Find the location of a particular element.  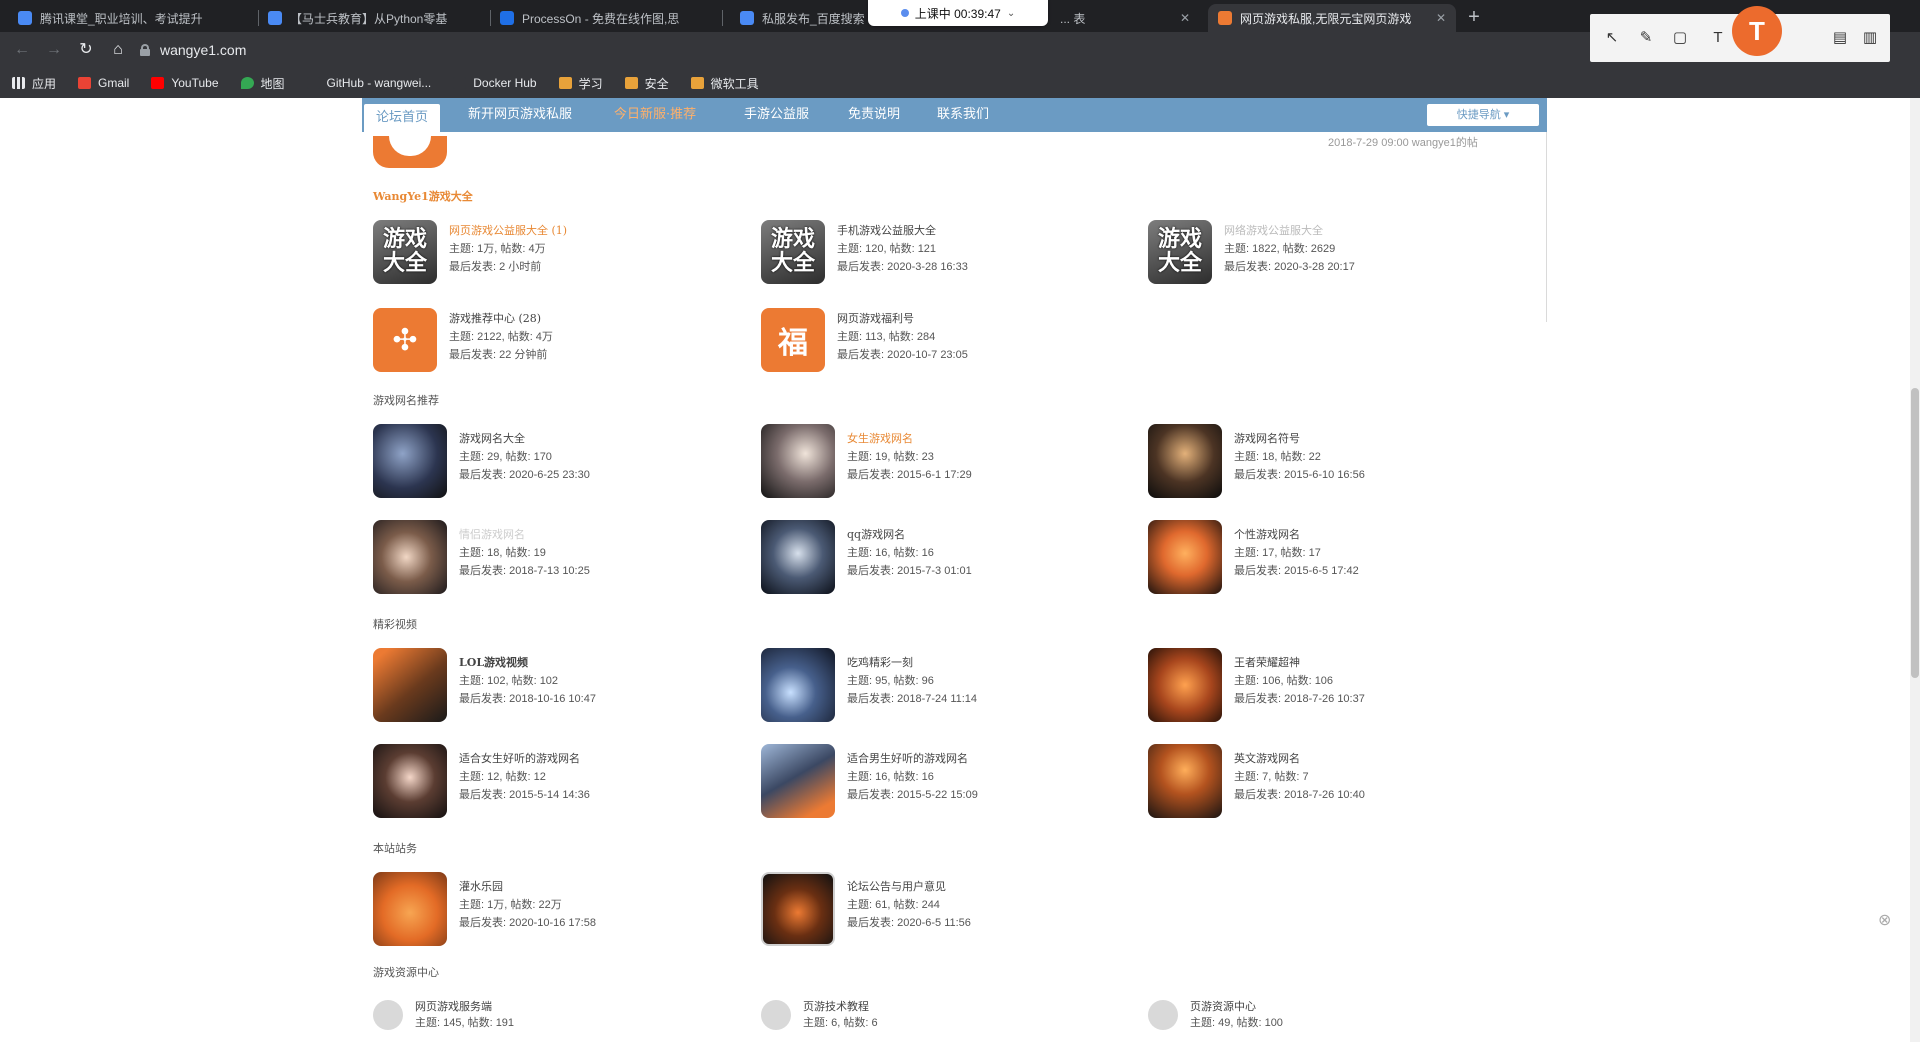

forum-name: 适合女生好听的游戏网名 is located at coordinates (519, 758).